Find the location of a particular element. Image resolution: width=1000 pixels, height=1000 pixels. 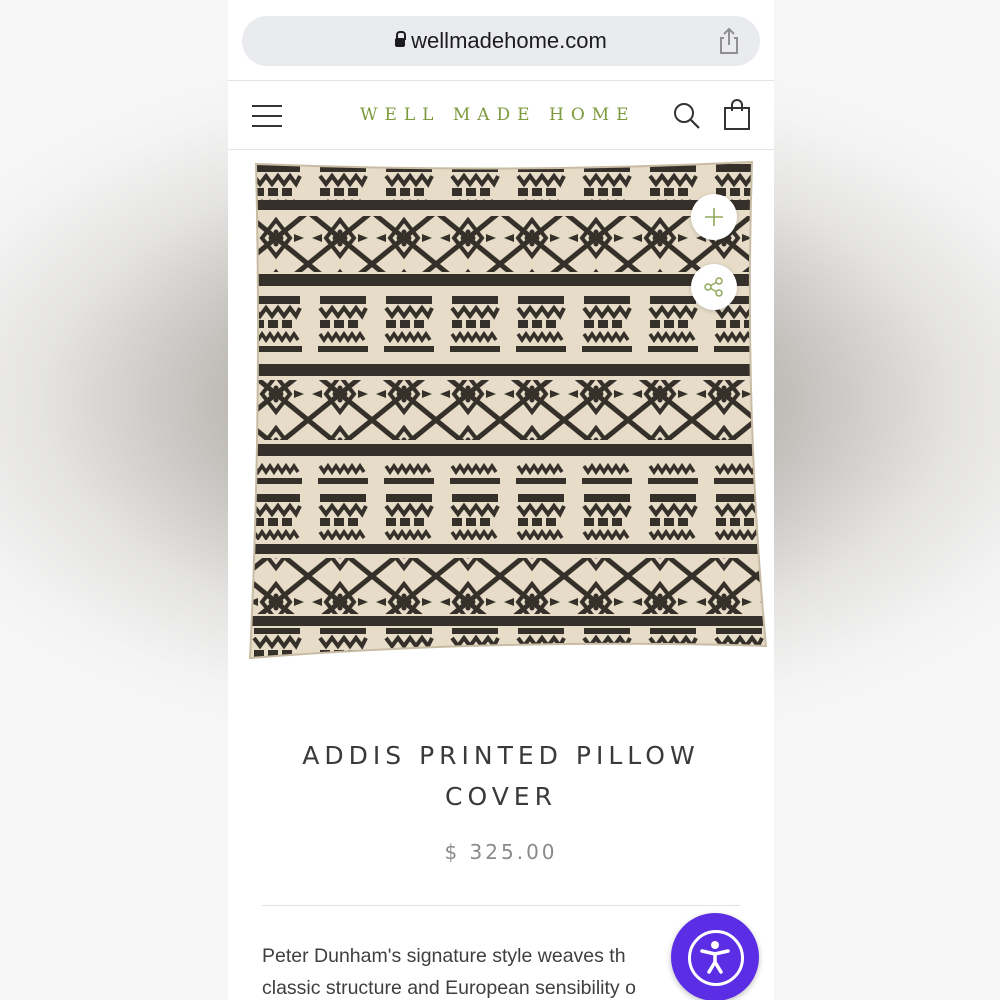

url-text: wellmadehome.com is located at coordinates (509, 40).